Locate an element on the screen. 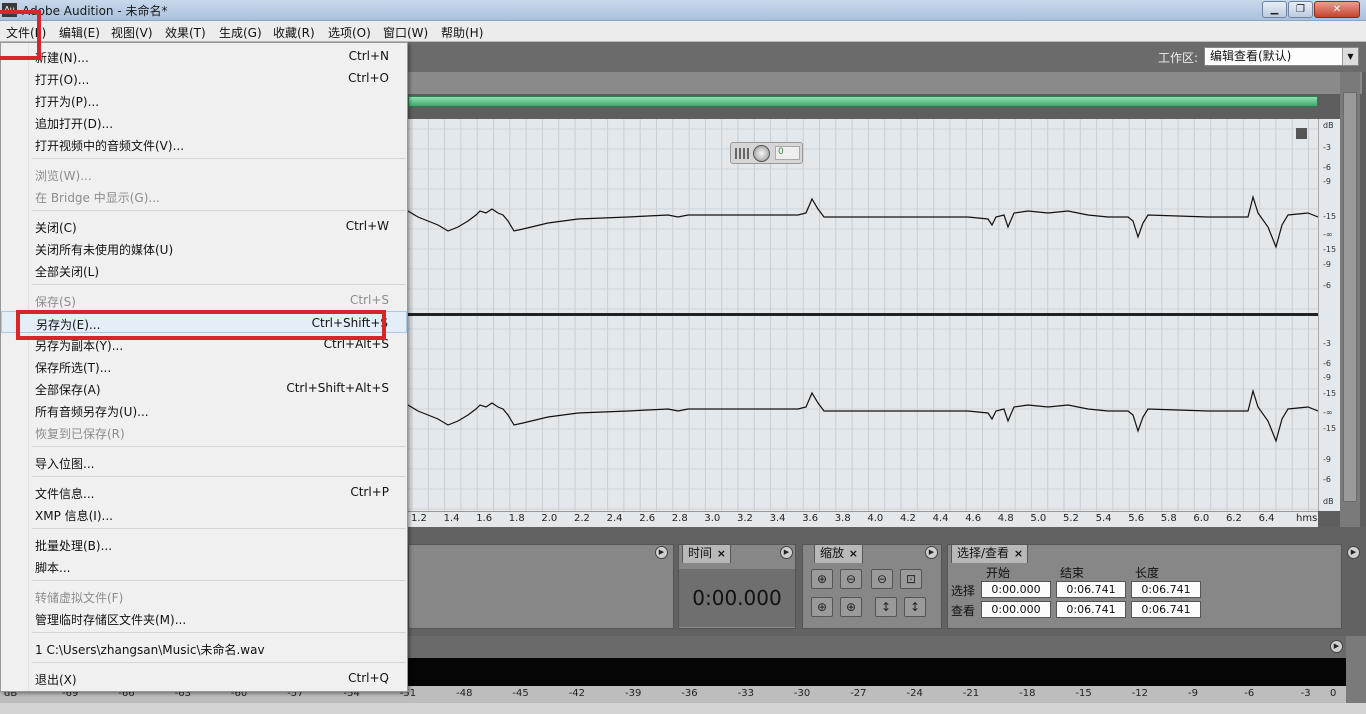 Image resolution: width=1366 pixels, height=714 pixels. menu-generate: 生成(G) is located at coordinates (240, 32).